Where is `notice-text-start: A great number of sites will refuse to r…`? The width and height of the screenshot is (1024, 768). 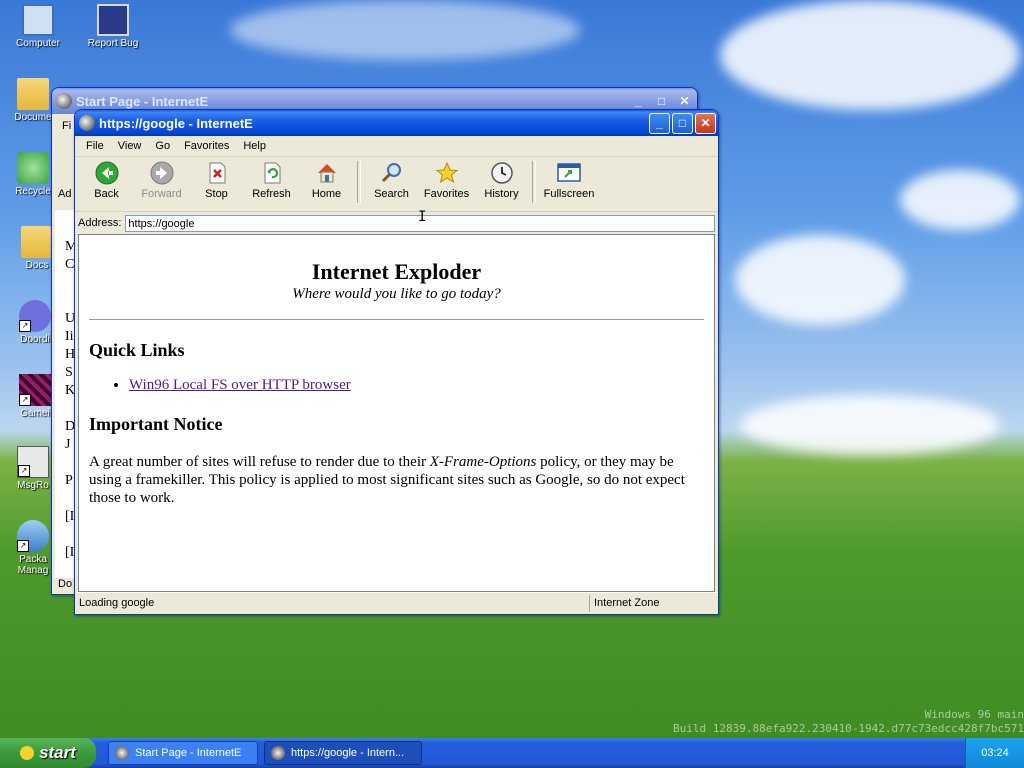 notice-text-start: A great number of sites will refuse to r… is located at coordinates (259, 462).